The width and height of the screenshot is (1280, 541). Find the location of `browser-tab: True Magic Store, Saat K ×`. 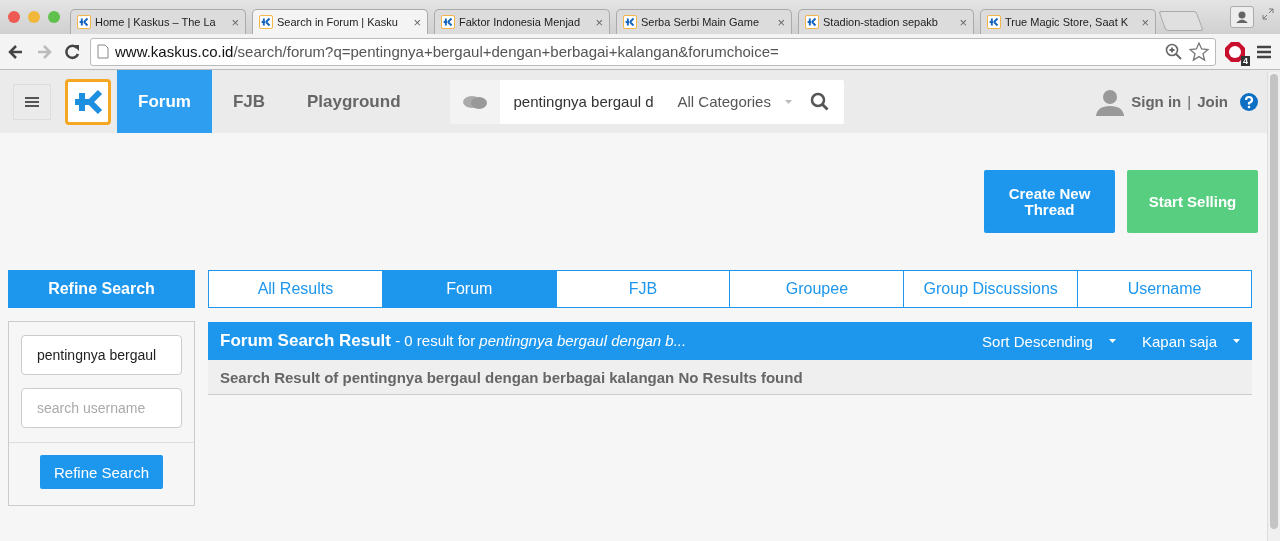

browser-tab: True Magic Store, Saat K × is located at coordinates (1068, 21).